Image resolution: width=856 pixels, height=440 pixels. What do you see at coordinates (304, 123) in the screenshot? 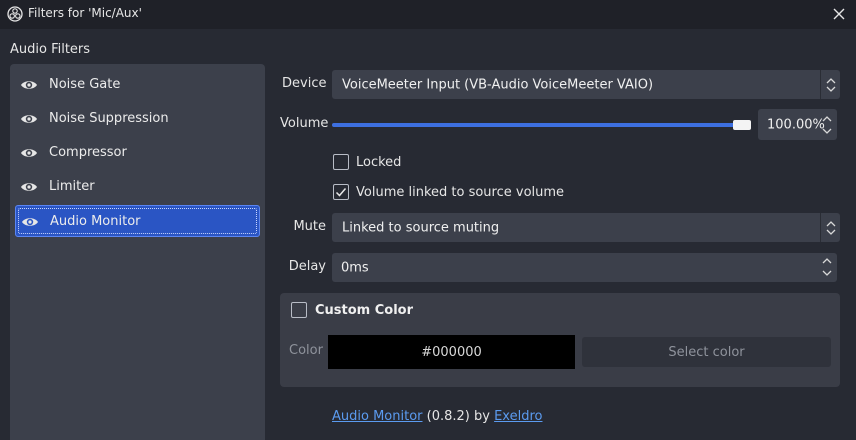
I see `volume-label: Volume` at bounding box center [304, 123].